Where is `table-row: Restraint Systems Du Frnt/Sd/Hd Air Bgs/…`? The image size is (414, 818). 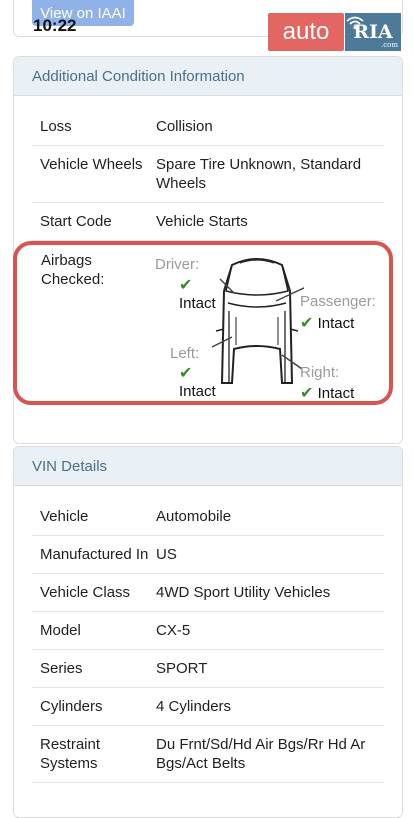
table-row: Restraint Systems Du Frnt/Sd/Hd Air Bgs/… is located at coordinates (208, 754).